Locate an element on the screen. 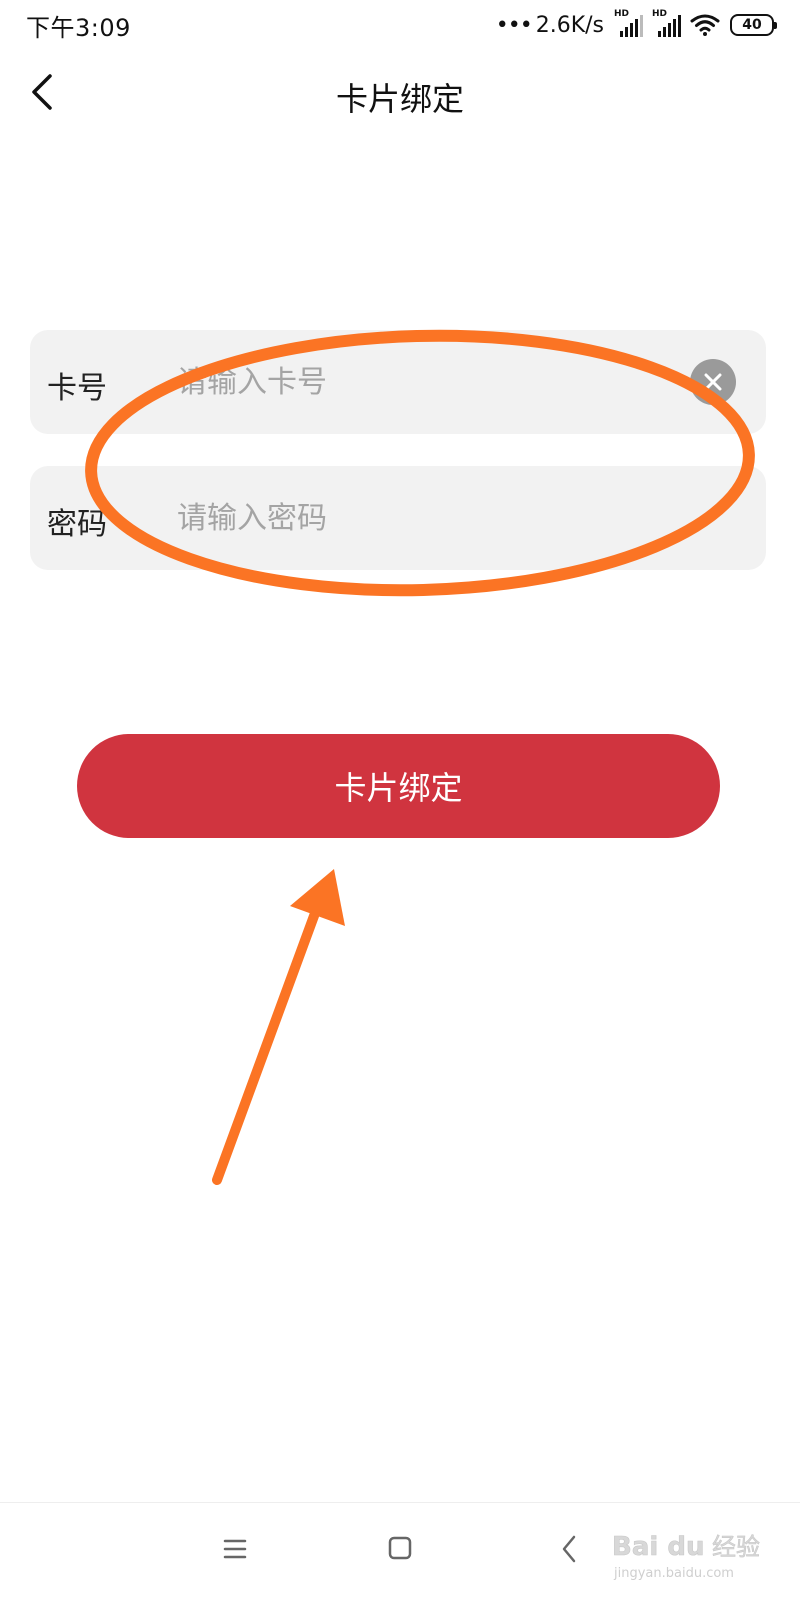  nav-back-button is located at coordinates (569, 1549).